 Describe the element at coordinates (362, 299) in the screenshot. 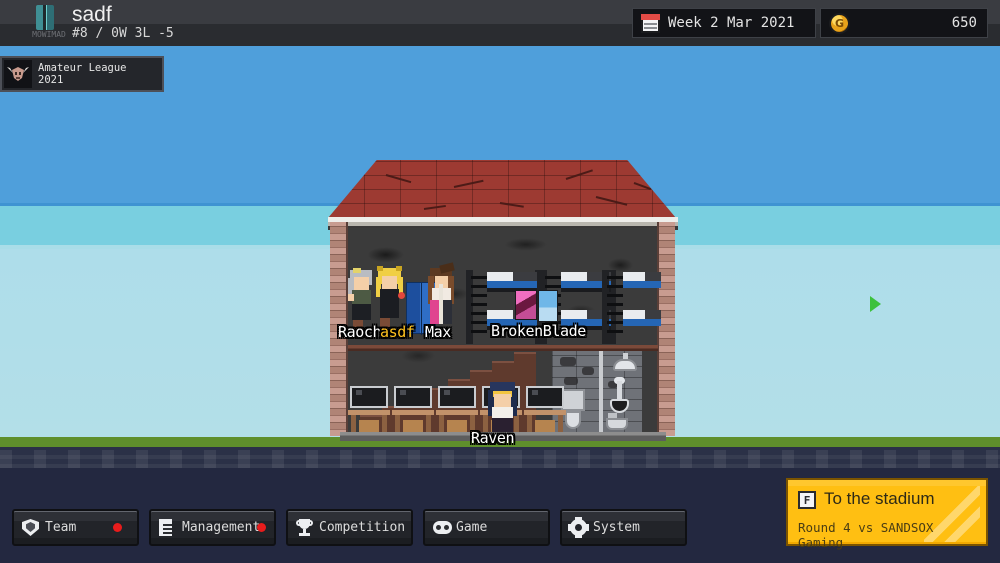

I see `character-raoch` at that location.